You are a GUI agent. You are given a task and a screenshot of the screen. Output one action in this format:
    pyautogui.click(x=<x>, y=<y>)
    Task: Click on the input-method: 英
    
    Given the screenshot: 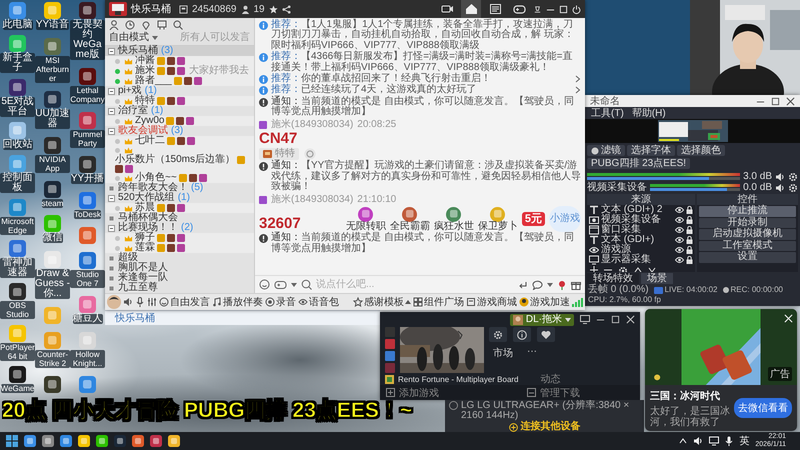 What is the action you would take?
    pyautogui.click(x=744, y=441)
    